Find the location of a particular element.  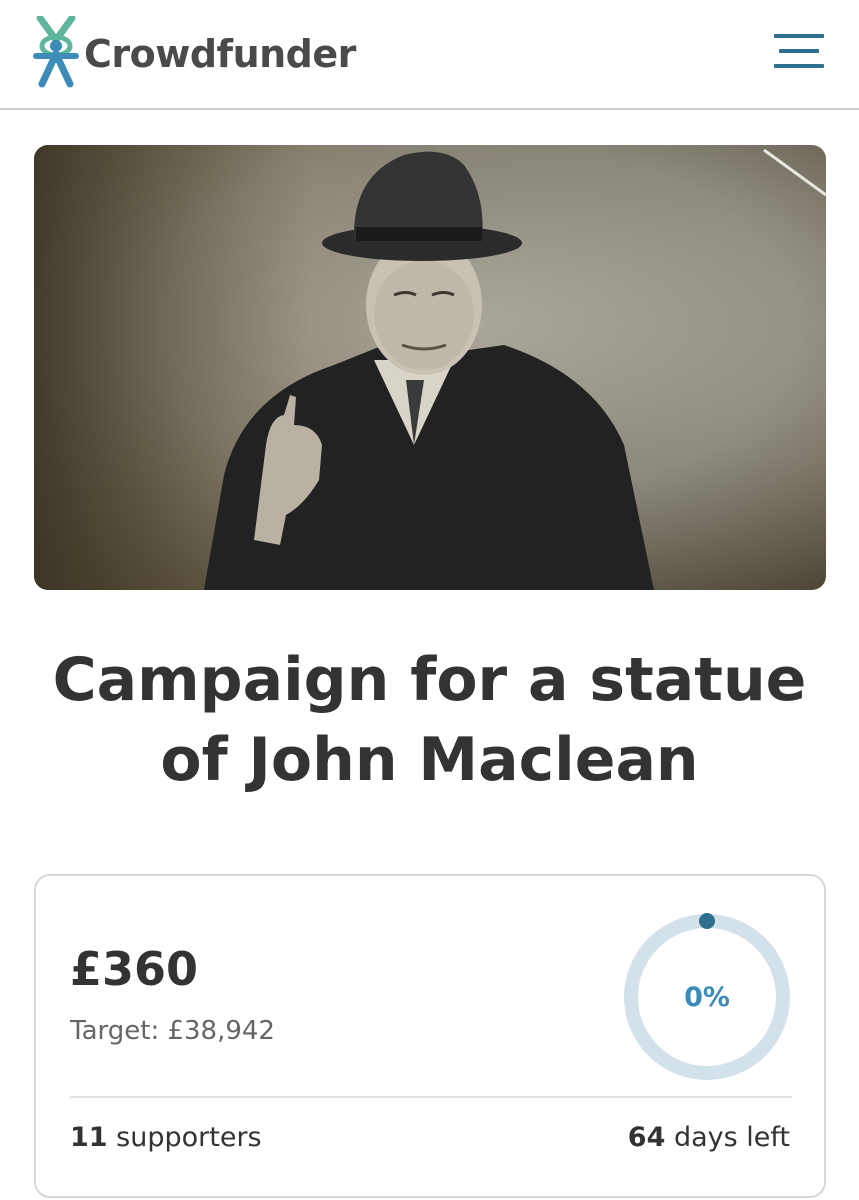

hamburger-menu-icon is located at coordinates (799, 36).